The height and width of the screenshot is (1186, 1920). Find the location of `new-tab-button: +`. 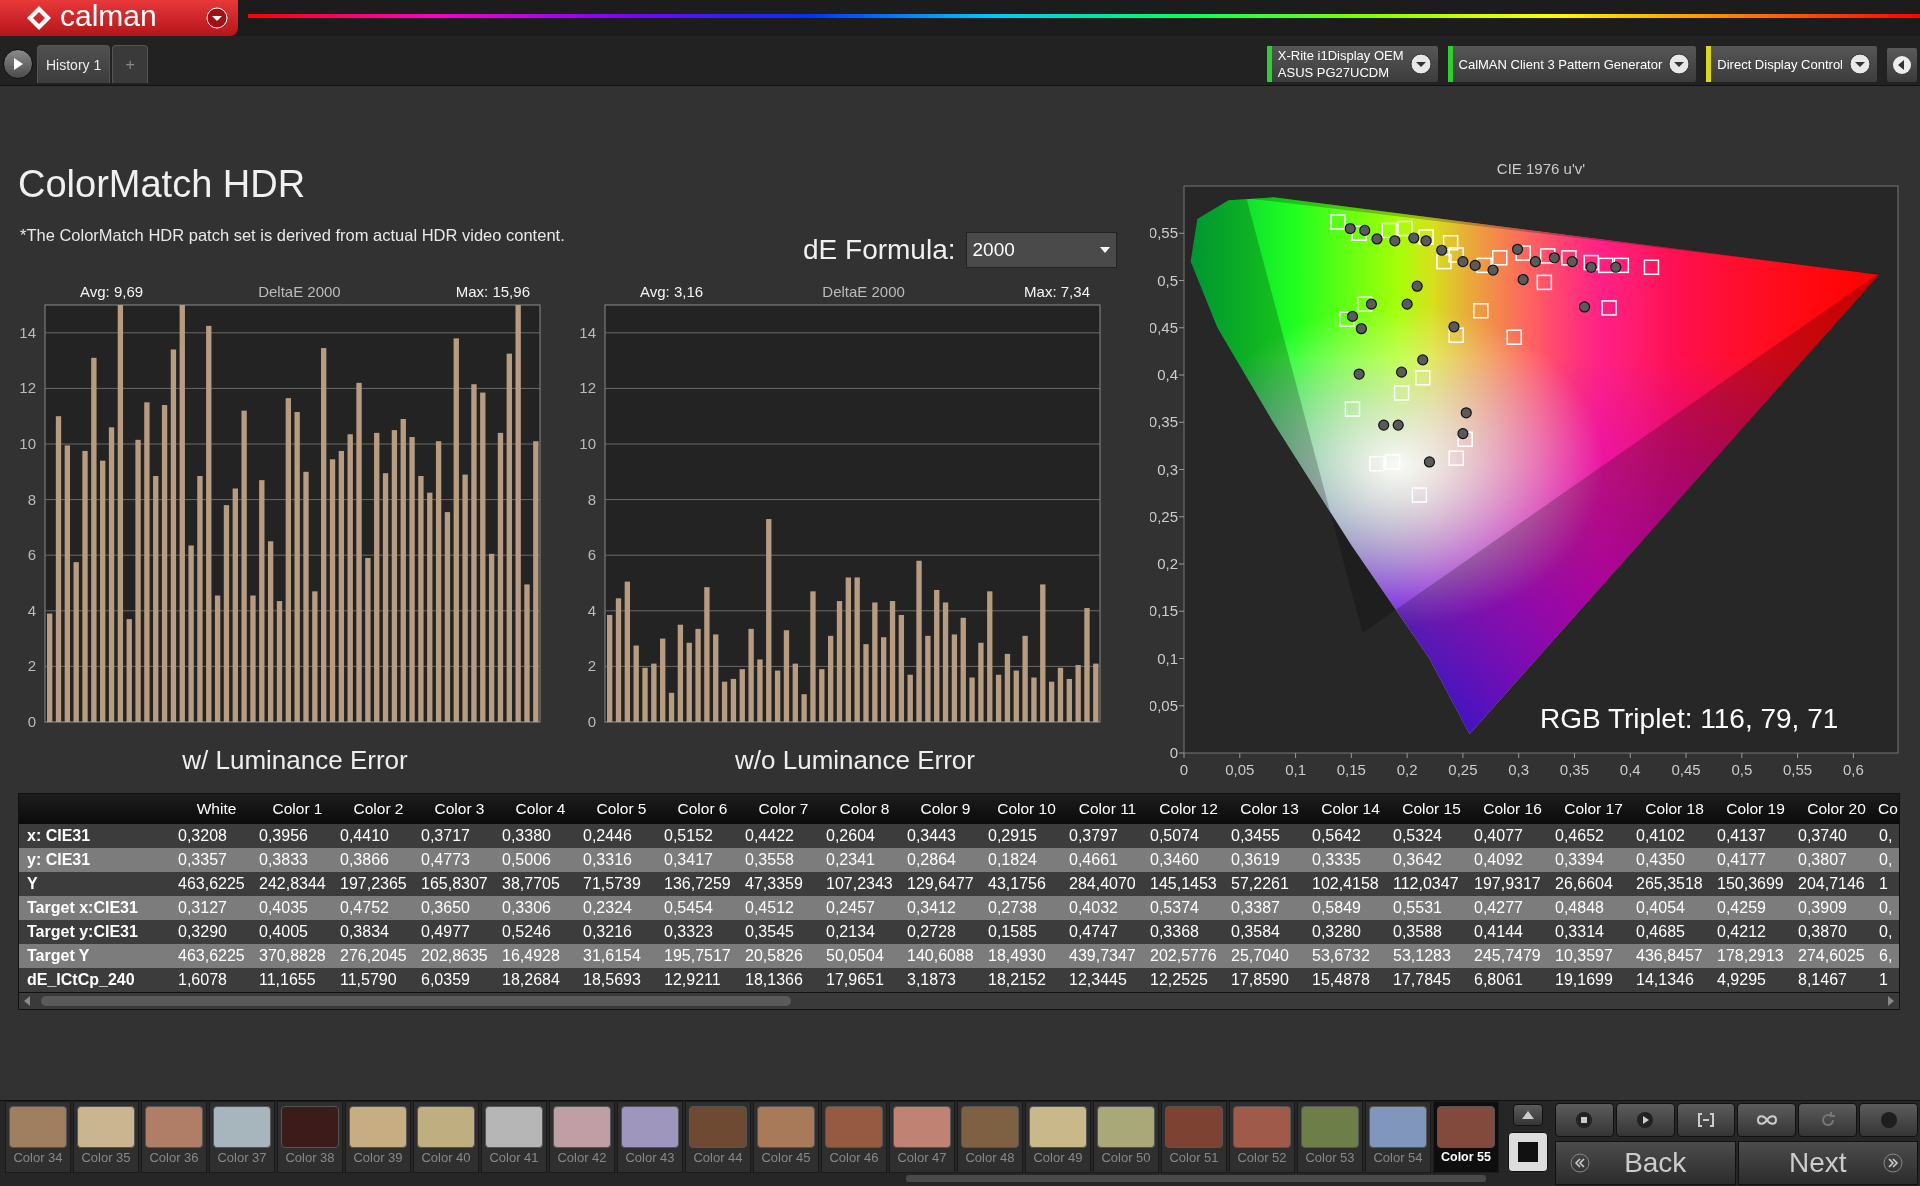

new-tab-button: + is located at coordinates (130, 64).